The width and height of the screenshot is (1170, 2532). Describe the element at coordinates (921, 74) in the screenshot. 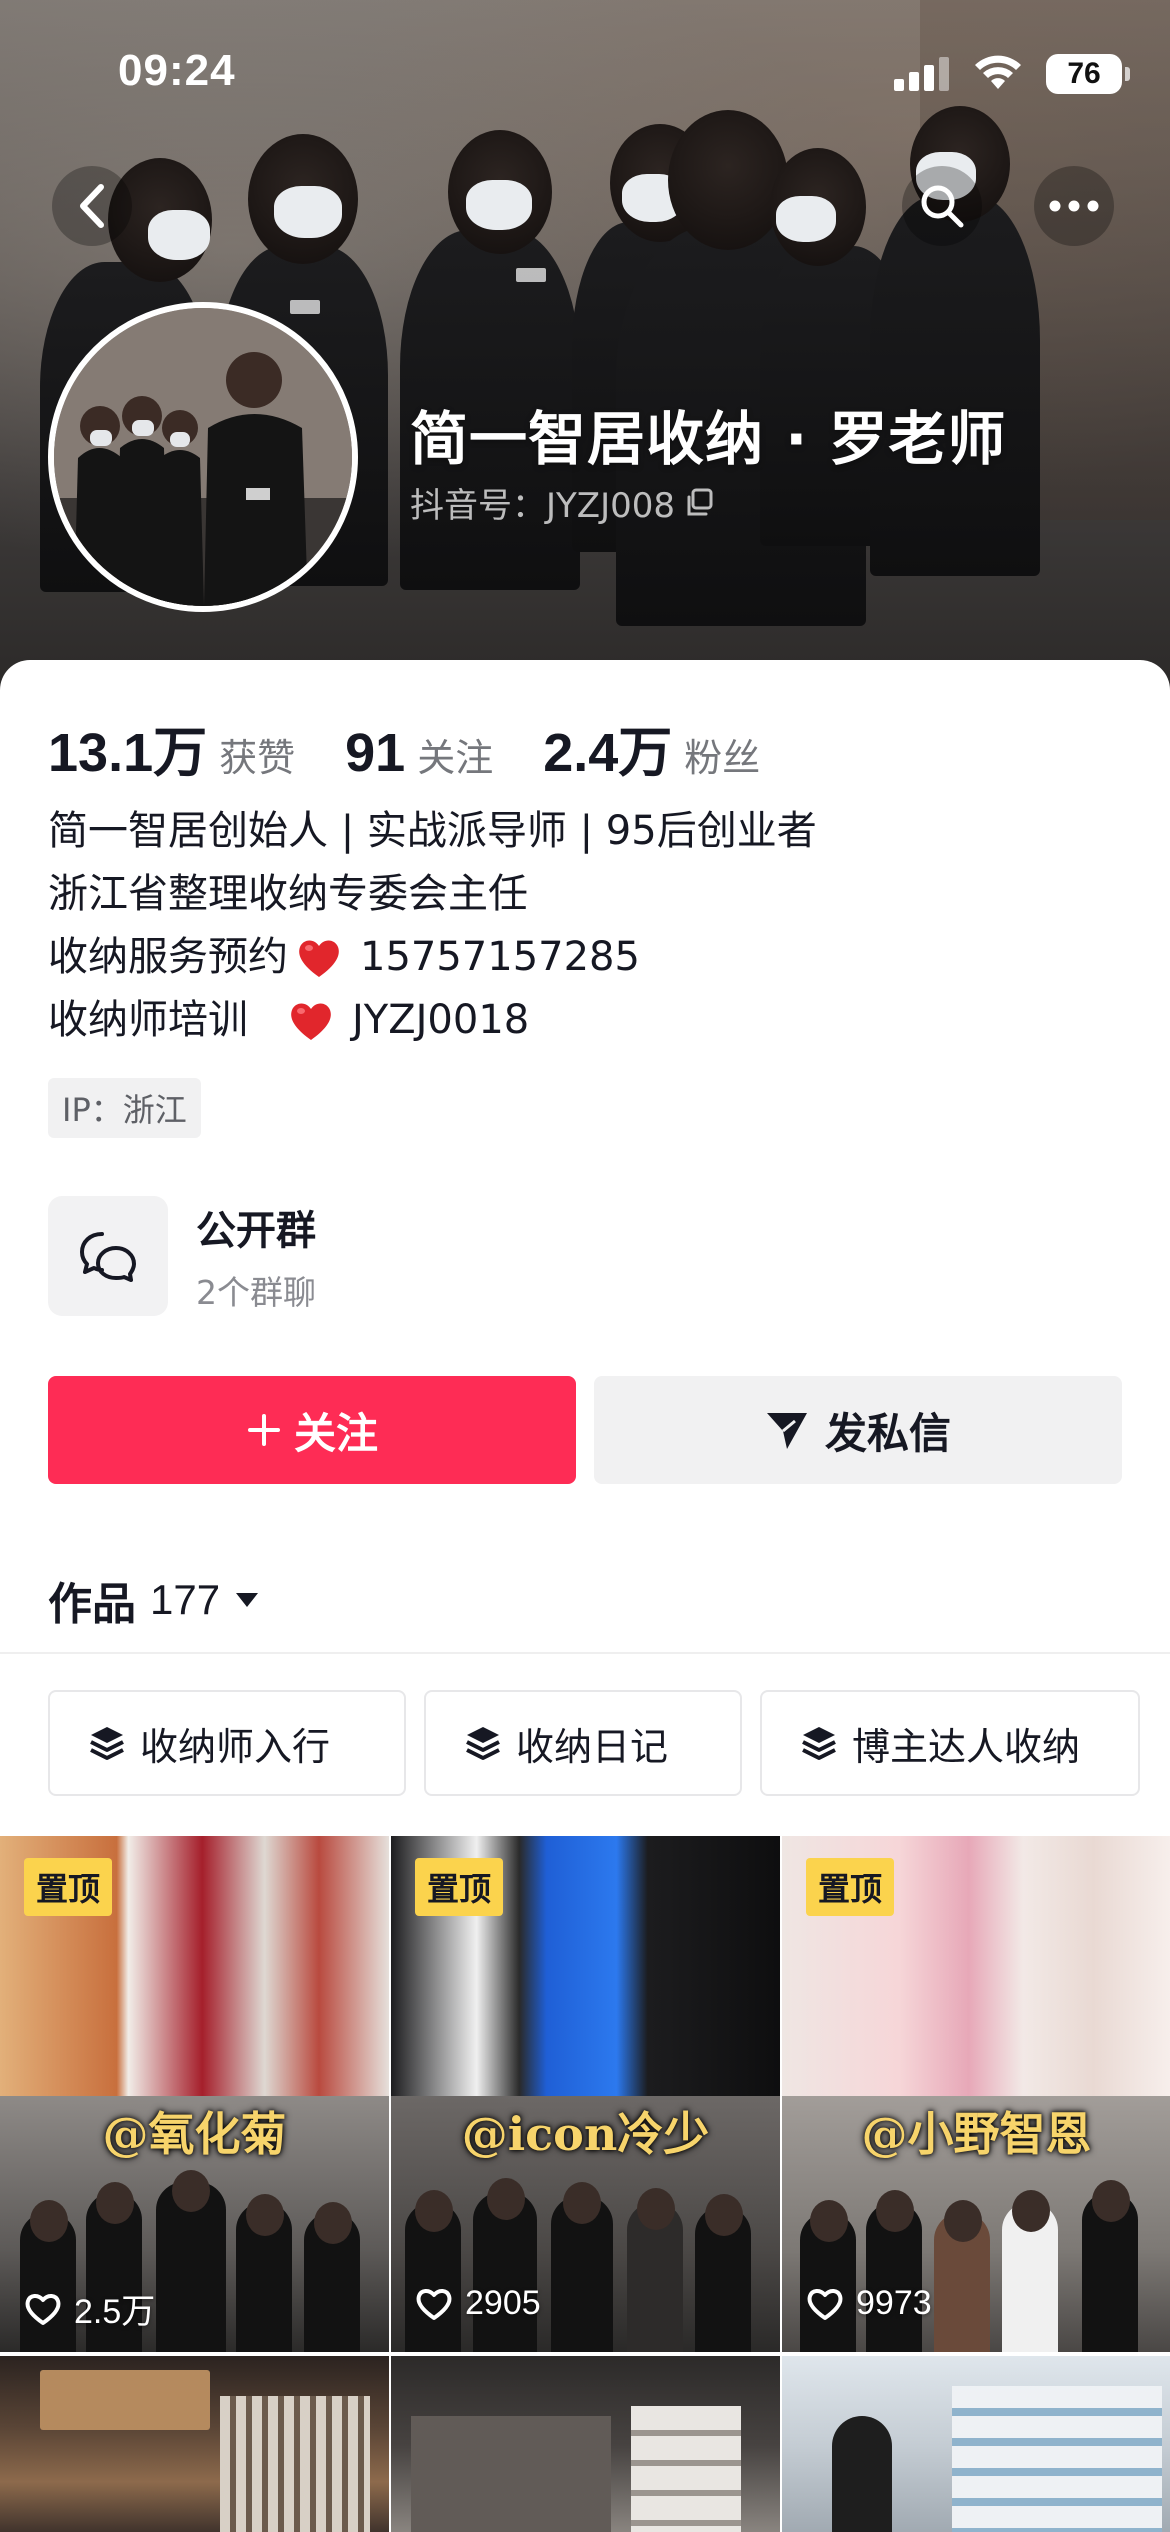

I see `cellular-signal-icon` at that location.